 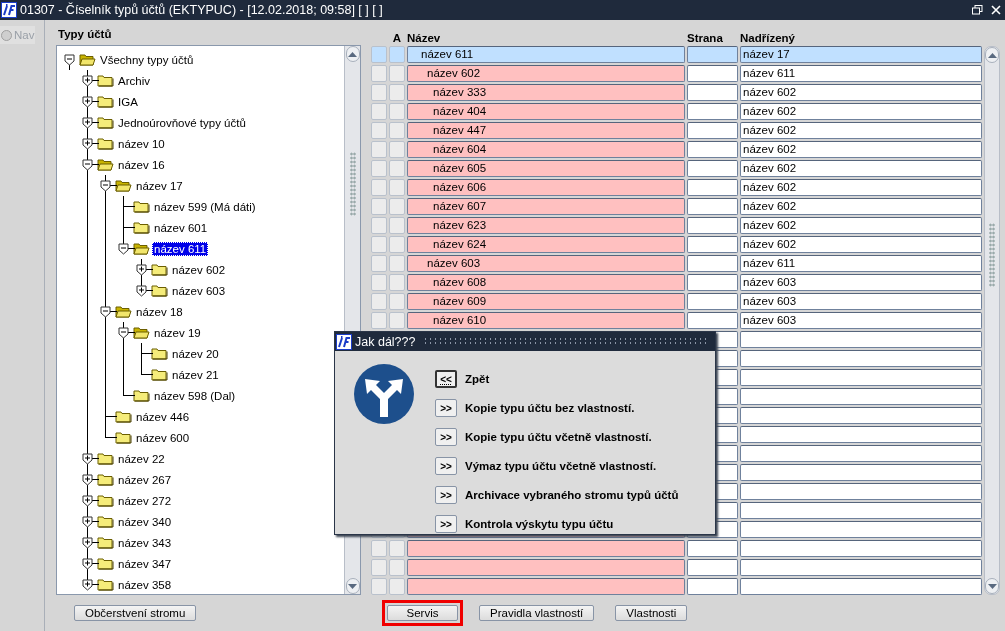 I want to click on tree-item: název 340, so click(x=145, y=521).